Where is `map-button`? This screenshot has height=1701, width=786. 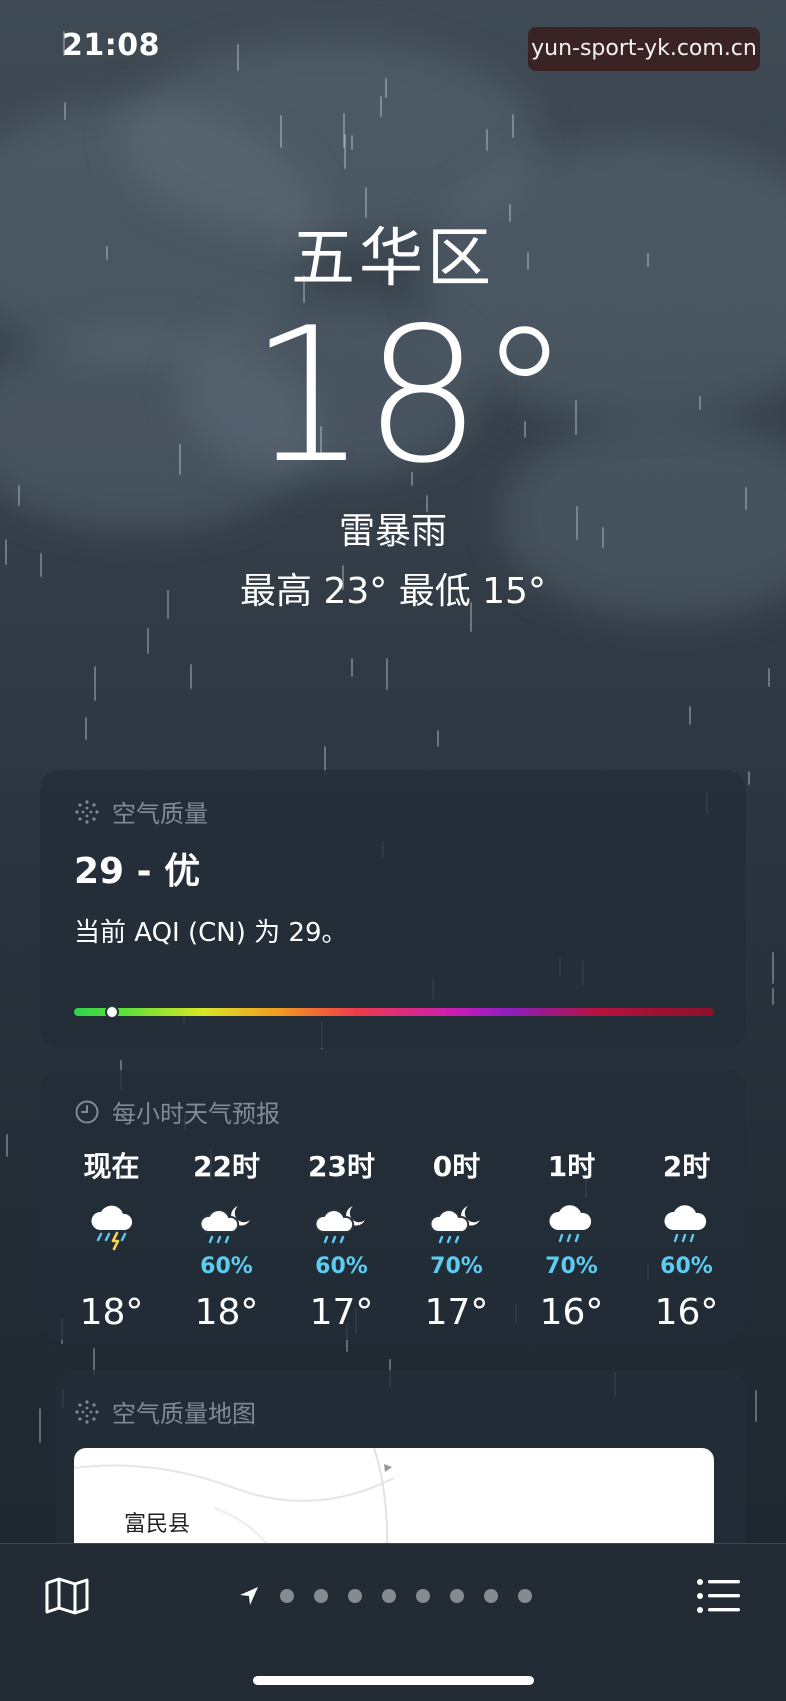
map-button is located at coordinates (67, 1598).